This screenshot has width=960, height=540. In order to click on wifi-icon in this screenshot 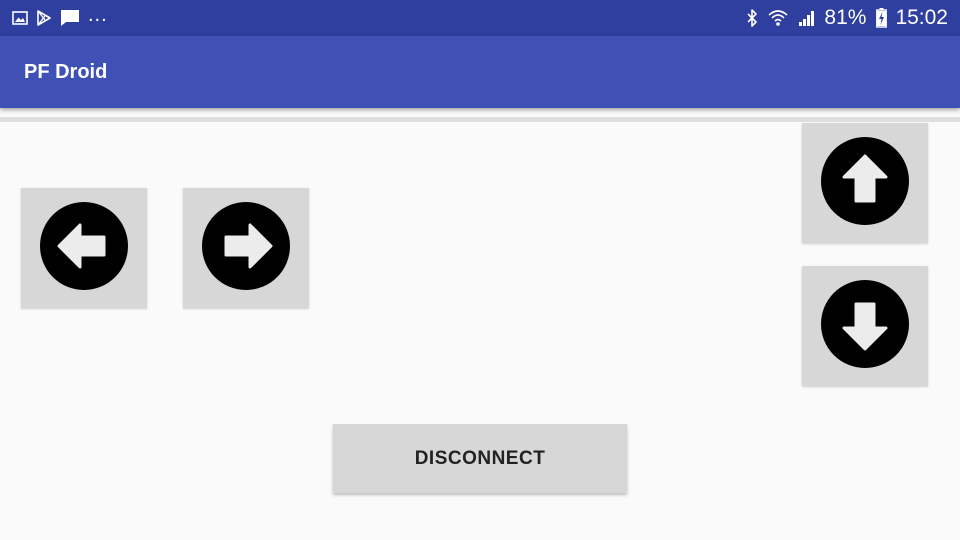, I will do `click(778, 18)`.